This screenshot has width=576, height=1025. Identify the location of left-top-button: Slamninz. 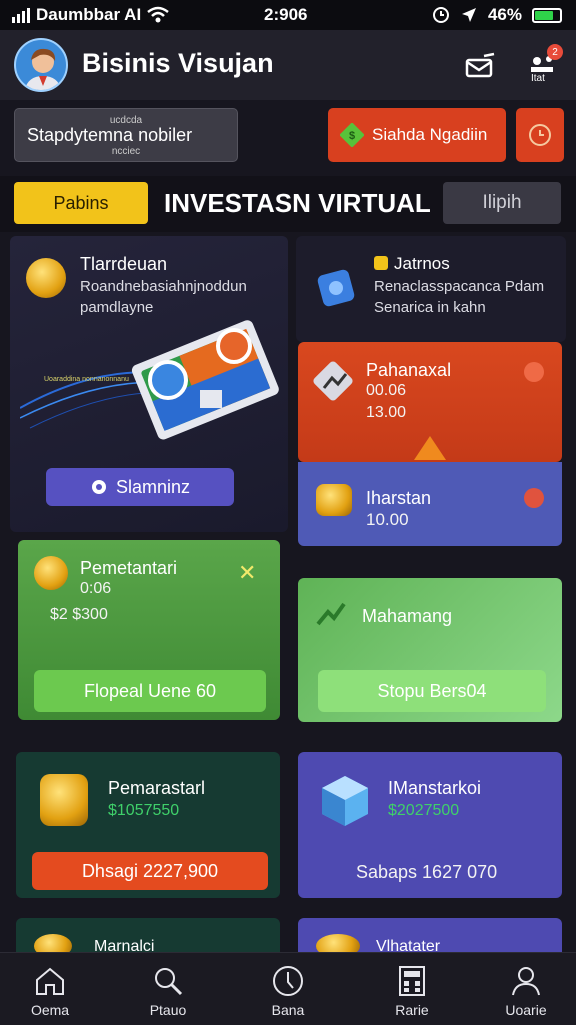
(140, 487).